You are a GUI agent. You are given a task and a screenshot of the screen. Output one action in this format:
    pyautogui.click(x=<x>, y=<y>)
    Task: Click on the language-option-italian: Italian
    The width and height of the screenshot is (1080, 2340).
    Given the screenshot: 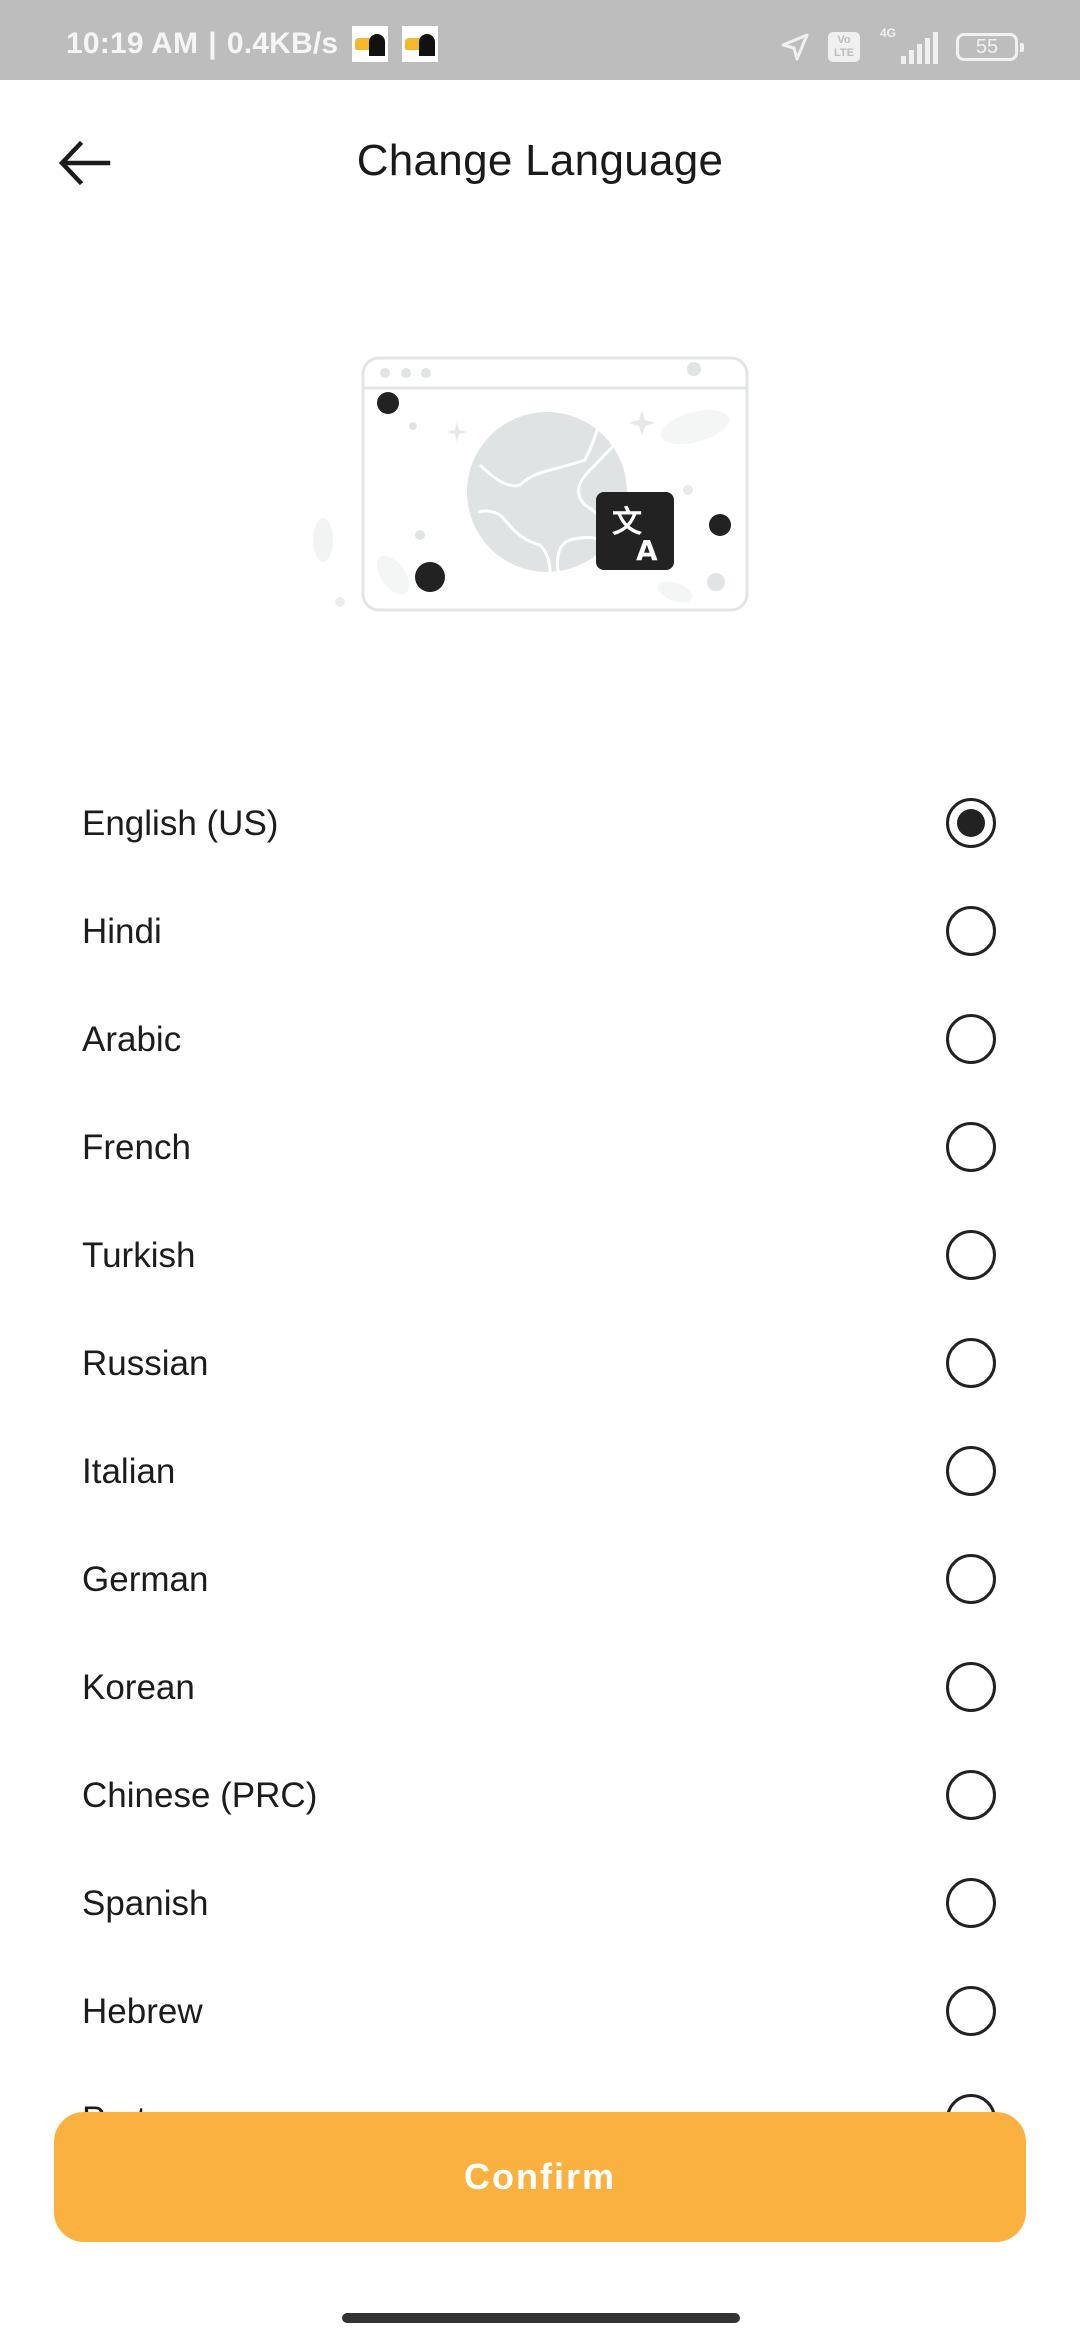 What is the action you would take?
    pyautogui.click(x=540, y=1472)
    